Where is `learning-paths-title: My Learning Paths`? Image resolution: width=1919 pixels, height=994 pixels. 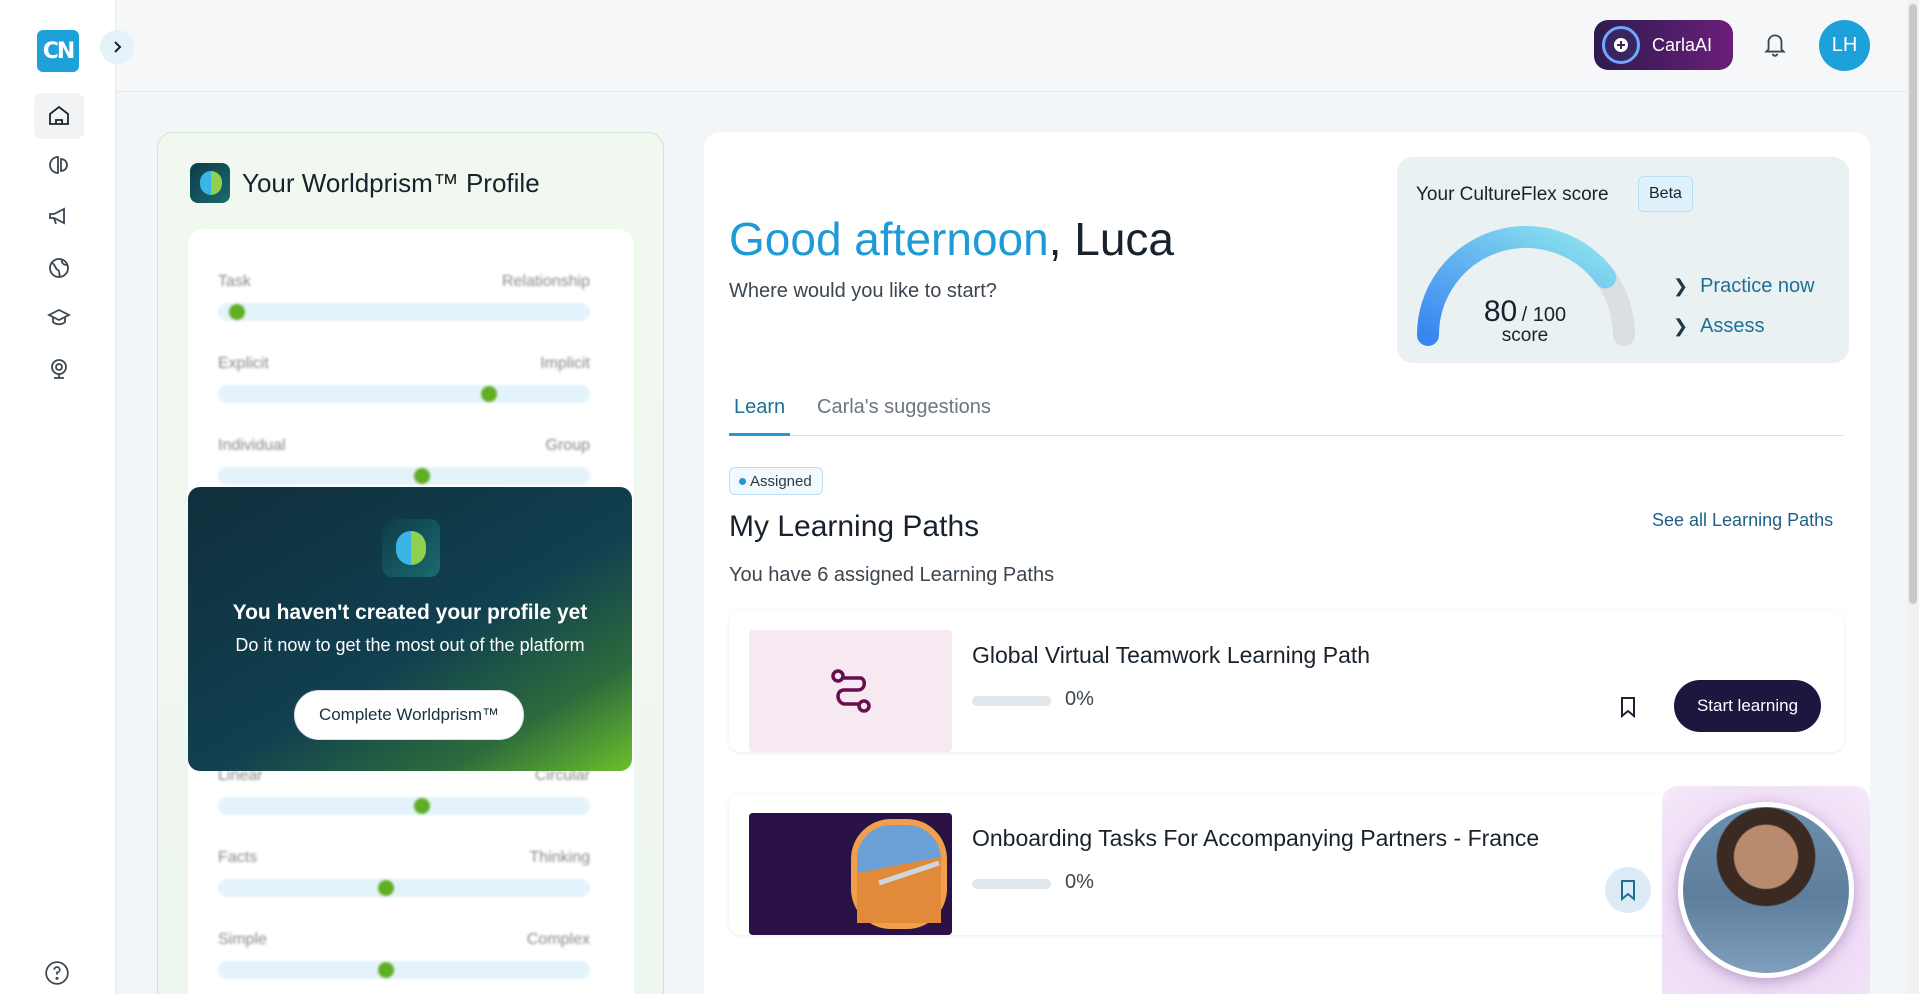 learning-paths-title: My Learning Paths is located at coordinates (854, 526).